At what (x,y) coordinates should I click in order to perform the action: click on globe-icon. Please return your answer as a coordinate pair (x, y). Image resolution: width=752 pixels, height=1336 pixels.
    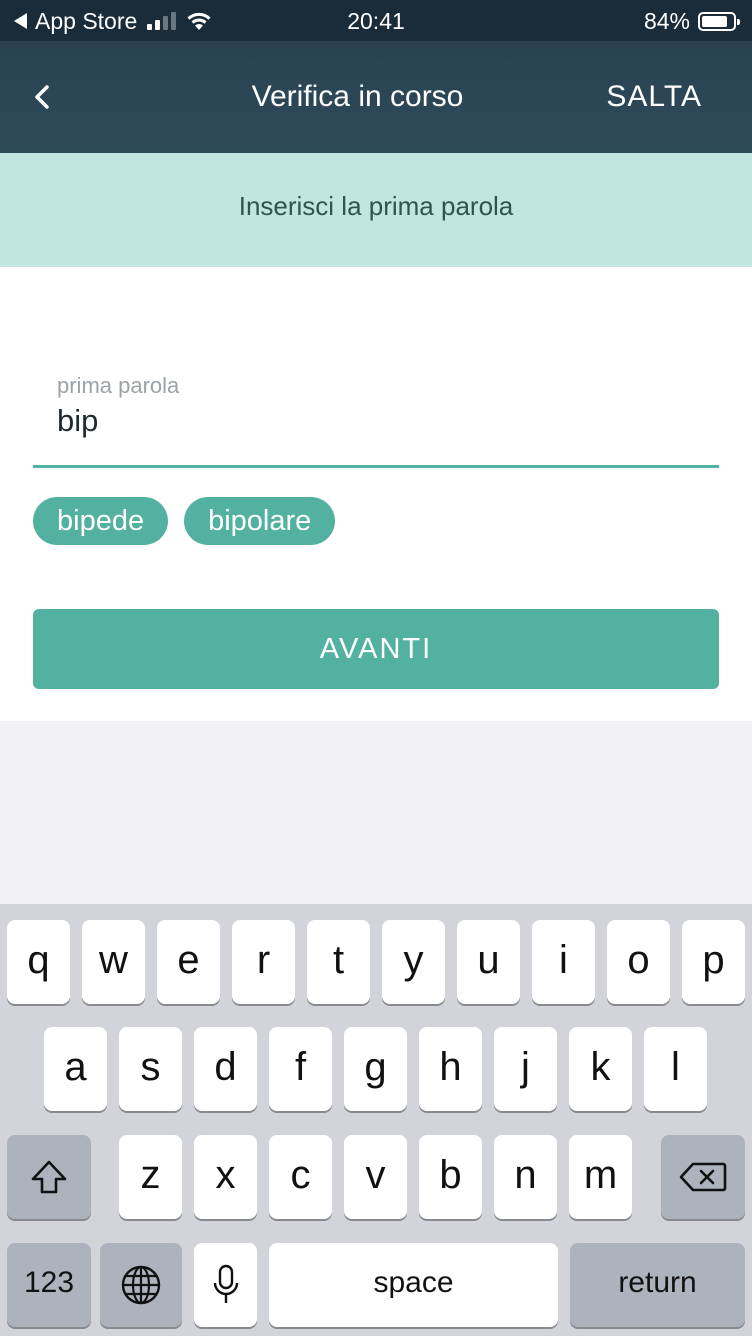
    Looking at the image, I should click on (141, 1285).